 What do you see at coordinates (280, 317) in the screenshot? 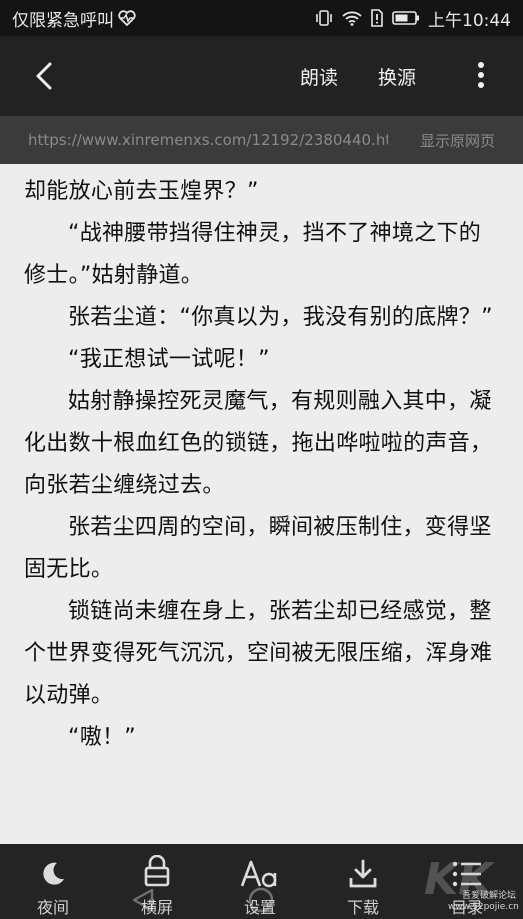
I see `paragraph: 张若尘道：“你真以为，我没有别的底牌？”` at bounding box center [280, 317].